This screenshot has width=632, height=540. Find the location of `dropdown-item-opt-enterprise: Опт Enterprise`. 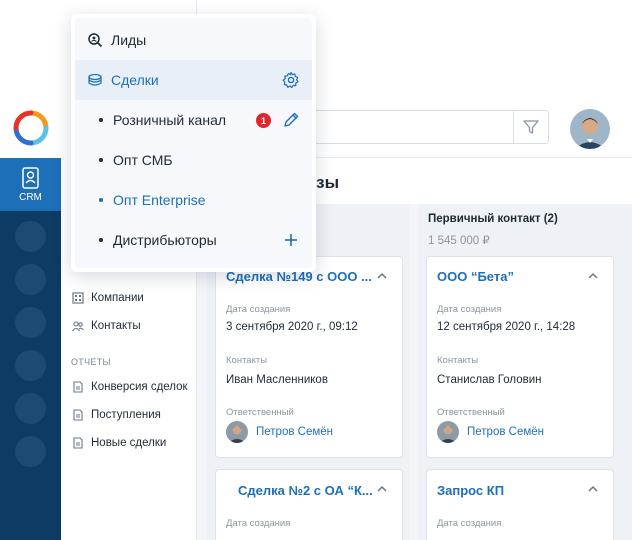

dropdown-item-opt-enterprise: Опт Enterprise is located at coordinates (193, 200).